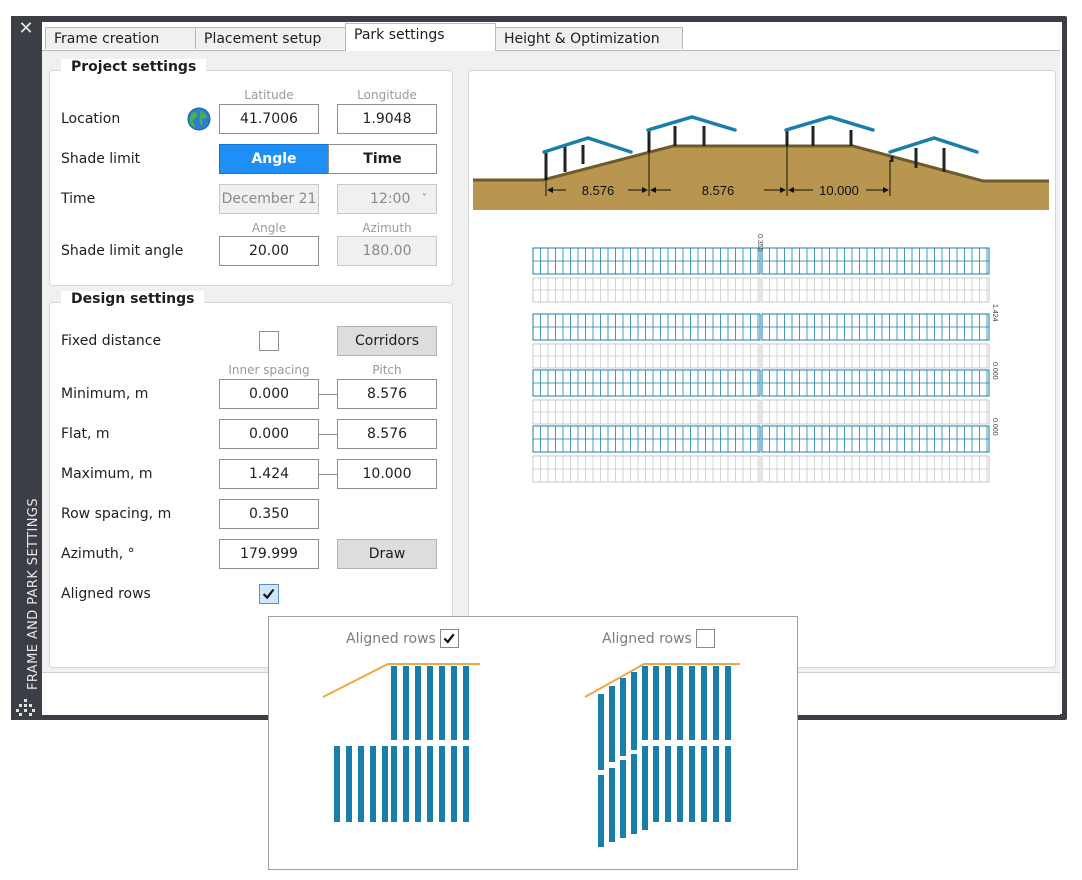 The width and height of the screenshot is (1082, 880). What do you see at coordinates (387, 341) in the screenshot?
I see `corridors-button: Corridors` at bounding box center [387, 341].